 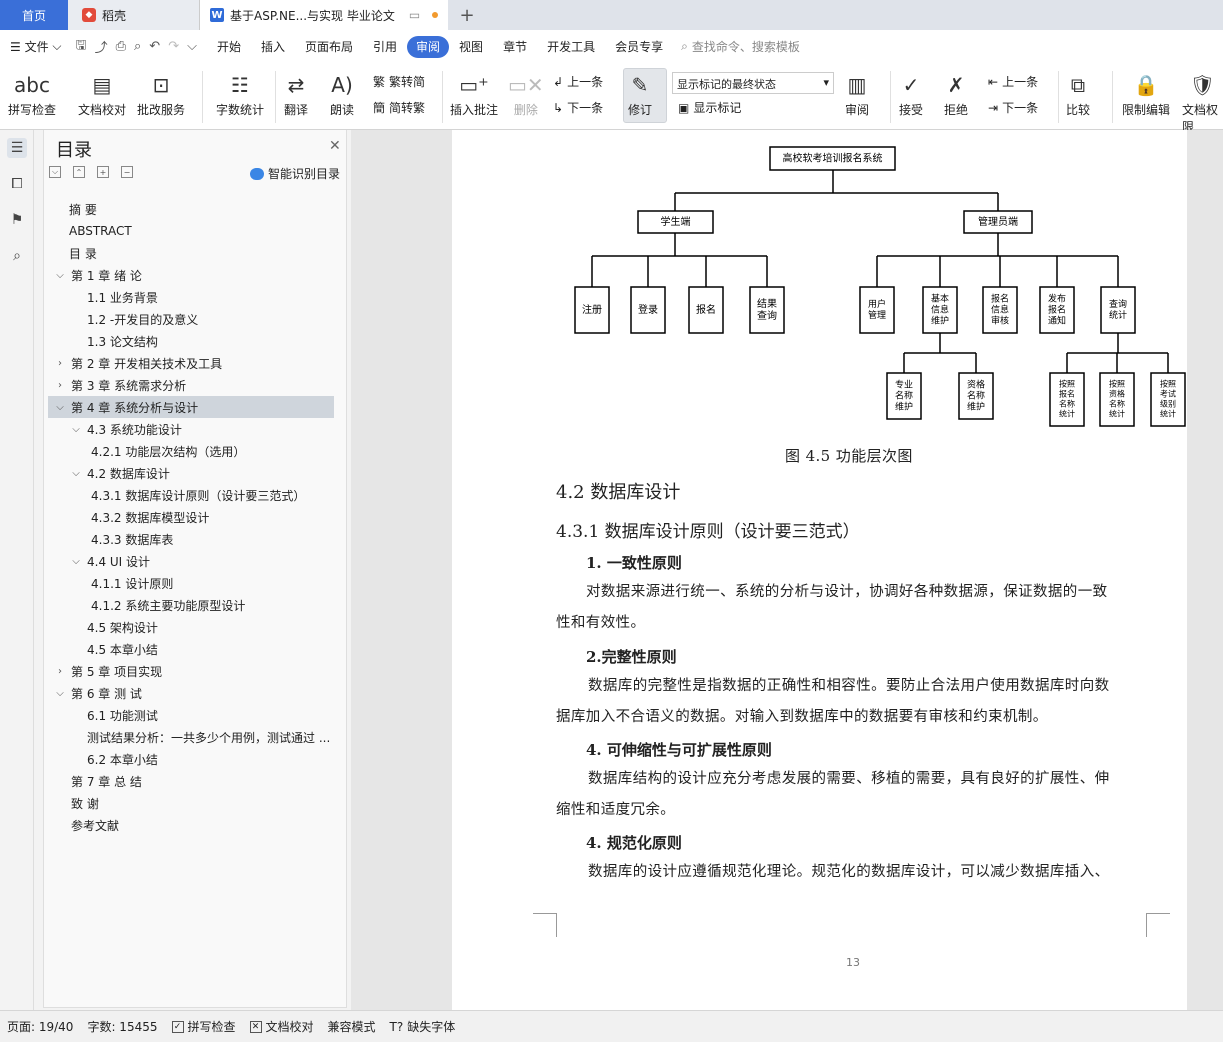 What do you see at coordinates (195, 671) in the screenshot?
I see `toc-item: › 第 5 章 项目实现` at bounding box center [195, 671].